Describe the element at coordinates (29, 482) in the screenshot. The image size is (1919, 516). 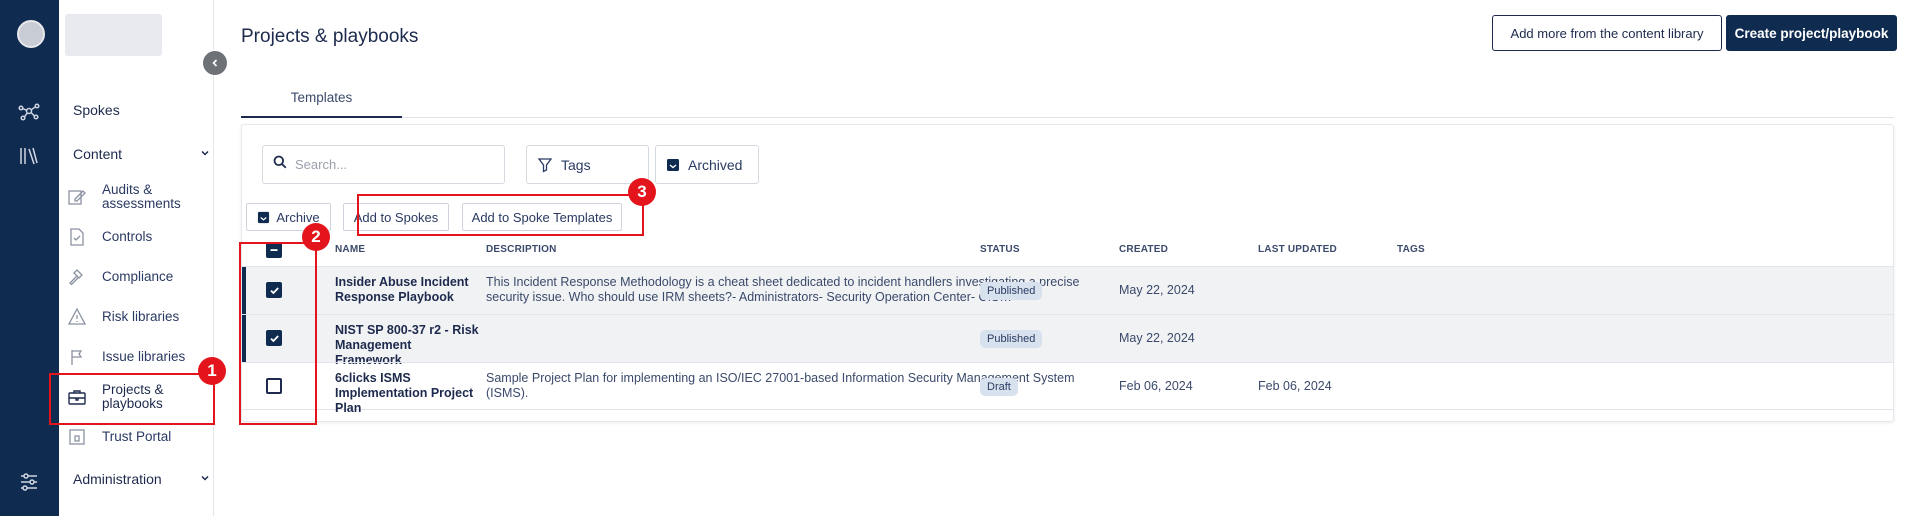
I see `settings-sliders-icon` at that location.